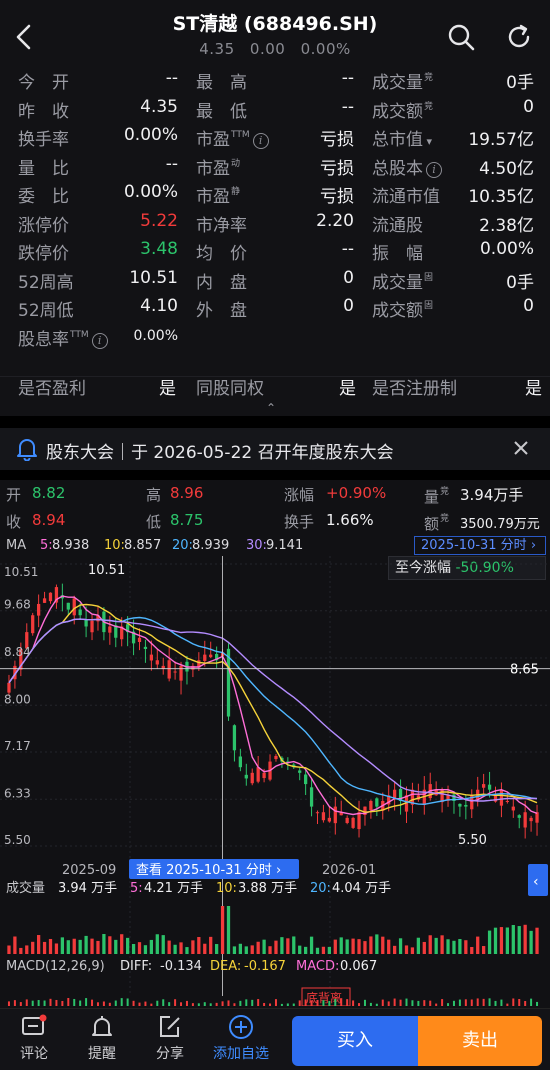  What do you see at coordinates (46, 545) in the screenshot?
I see `ma-key: 5:` at bounding box center [46, 545].